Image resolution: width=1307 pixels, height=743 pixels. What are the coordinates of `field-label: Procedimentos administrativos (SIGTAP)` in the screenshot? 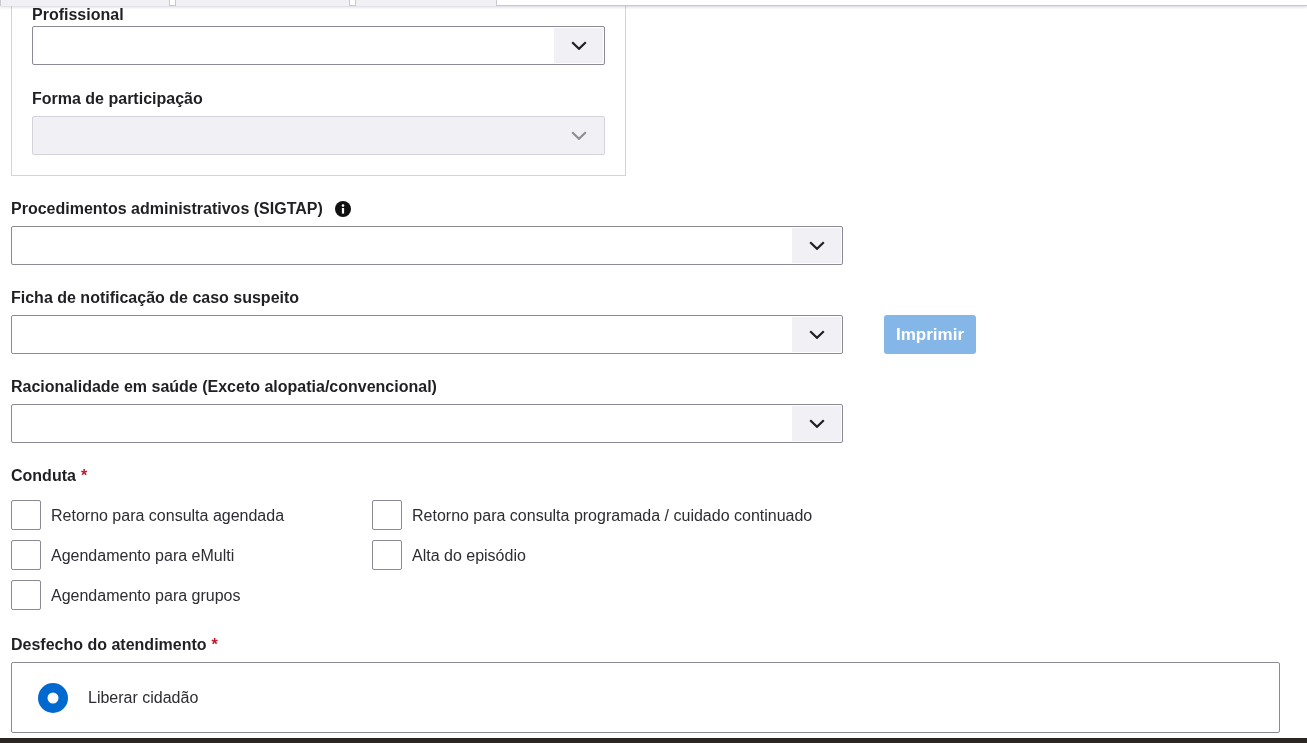 It's located at (167, 209).